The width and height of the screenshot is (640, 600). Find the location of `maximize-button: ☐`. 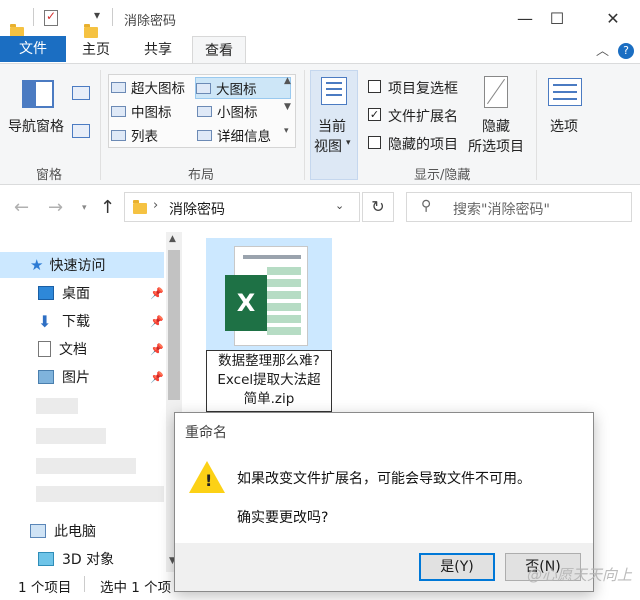

maximize-button: ☐ is located at coordinates (557, 18).